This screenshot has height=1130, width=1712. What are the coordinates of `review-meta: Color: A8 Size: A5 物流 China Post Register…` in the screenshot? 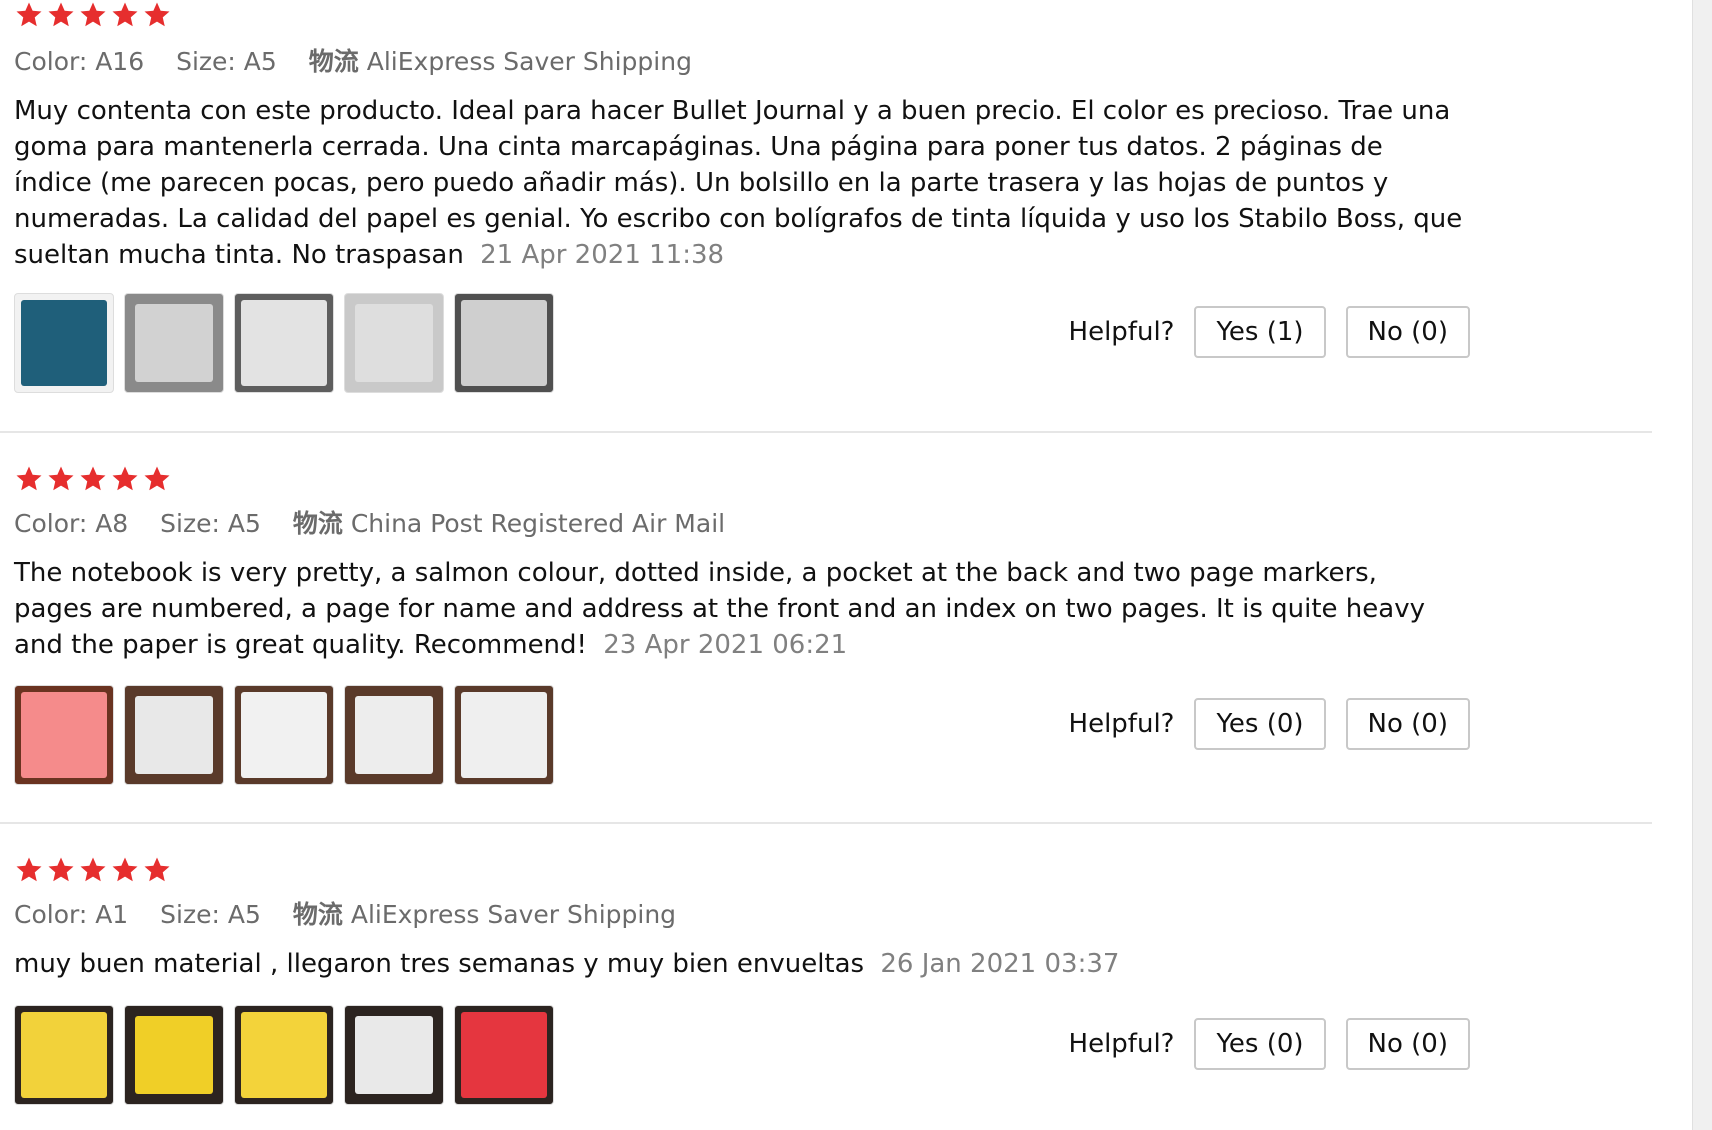 It's located at (381, 524).